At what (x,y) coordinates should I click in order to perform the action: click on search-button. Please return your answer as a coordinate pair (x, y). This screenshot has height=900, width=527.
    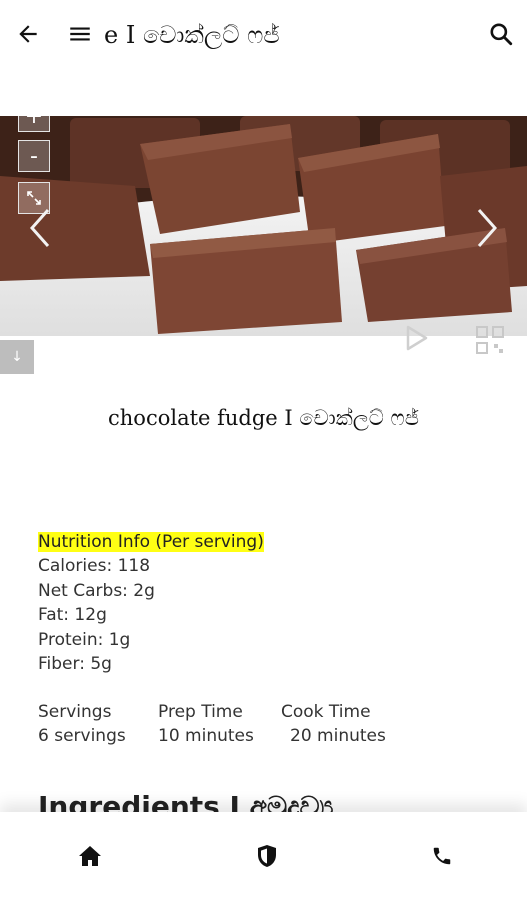
    Looking at the image, I should click on (501, 34).